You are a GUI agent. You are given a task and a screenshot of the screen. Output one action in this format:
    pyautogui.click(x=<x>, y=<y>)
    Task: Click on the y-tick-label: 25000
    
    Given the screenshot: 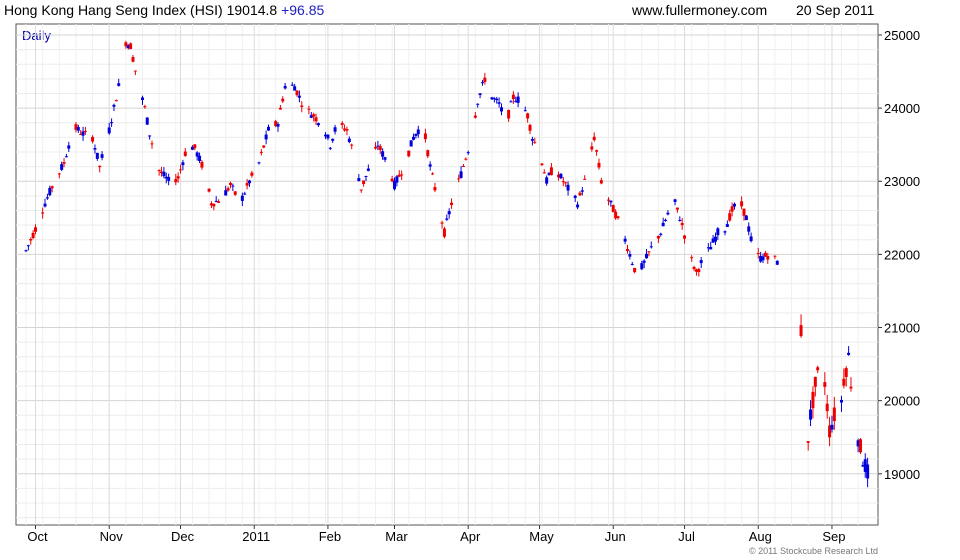 What is the action you would take?
    pyautogui.click(x=902, y=35)
    